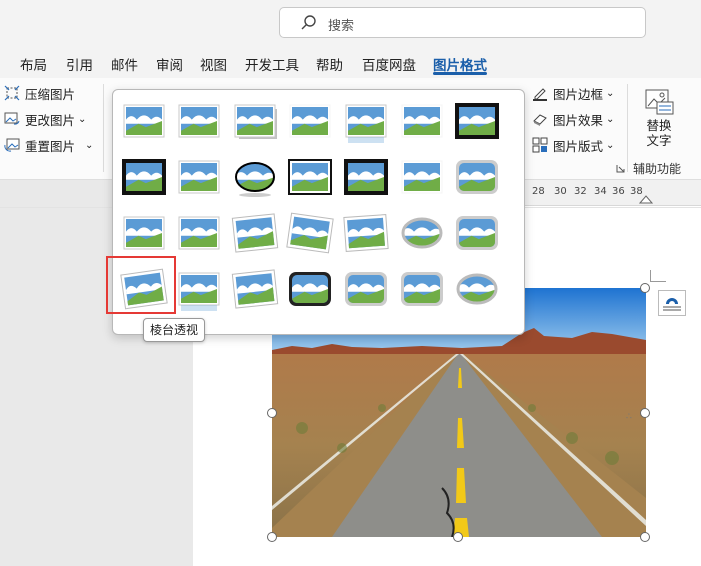 The width and height of the screenshot is (701, 566). I want to click on picture-style-cut, so click(144, 233).